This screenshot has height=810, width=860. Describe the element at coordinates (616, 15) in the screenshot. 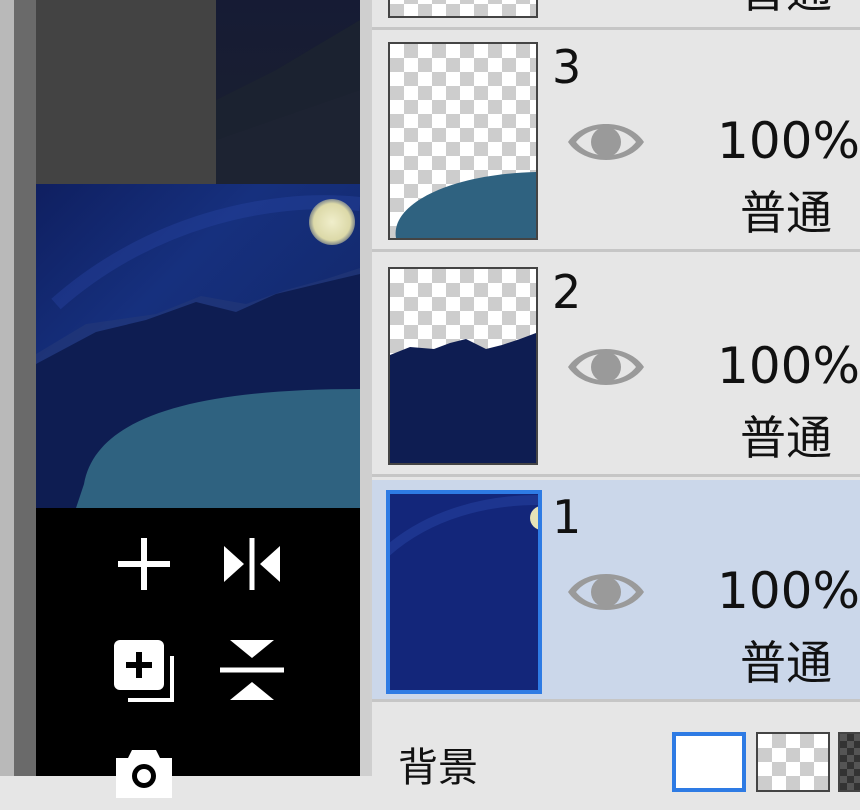

I see `layer-row-partial: 普通` at that location.